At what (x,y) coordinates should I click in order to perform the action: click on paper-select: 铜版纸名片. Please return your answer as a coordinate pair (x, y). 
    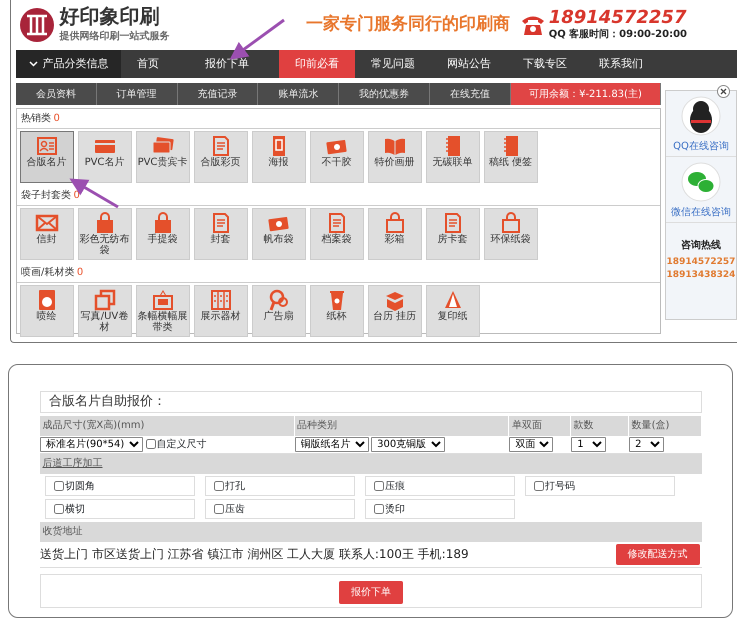
    Looking at the image, I should click on (331, 444).